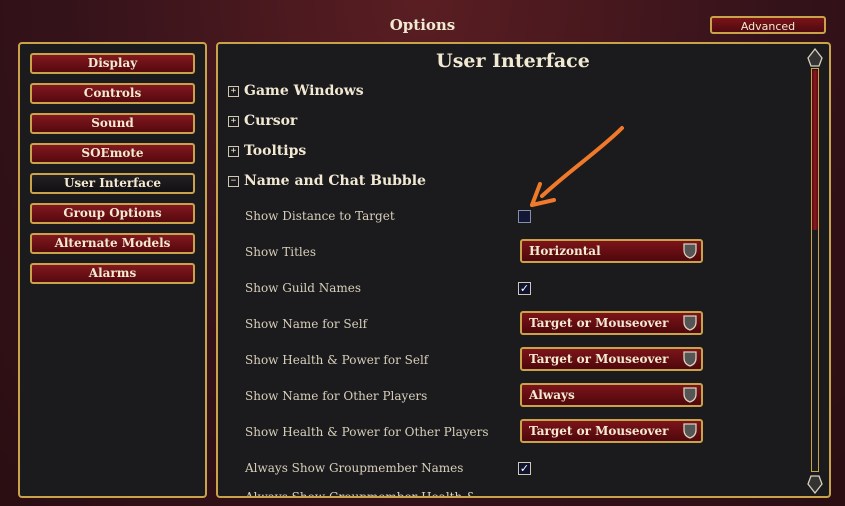 This screenshot has width=845, height=506. I want to click on dropdown-value: Always, so click(552, 395).